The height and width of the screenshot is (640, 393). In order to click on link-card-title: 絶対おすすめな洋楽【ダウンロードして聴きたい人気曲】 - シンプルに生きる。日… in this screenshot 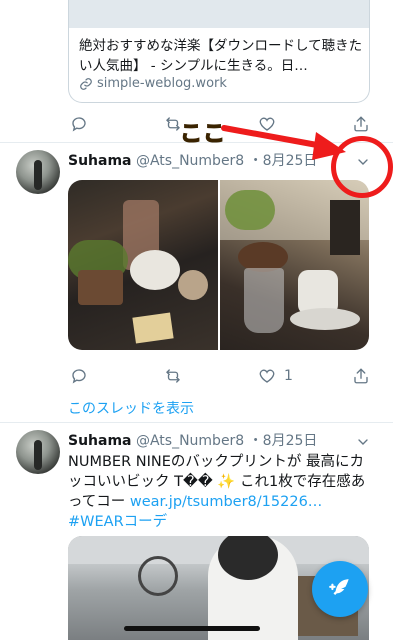, I will do `click(221, 56)`.